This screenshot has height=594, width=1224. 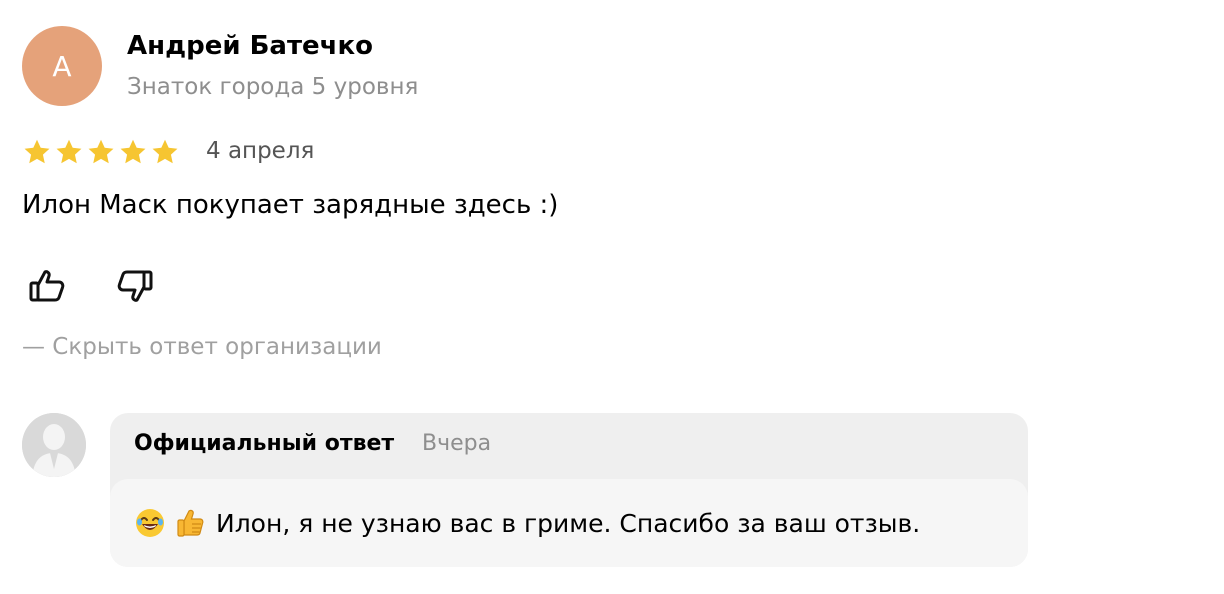 I want to click on author-name: Андрей Батечко, so click(x=250, y=46).